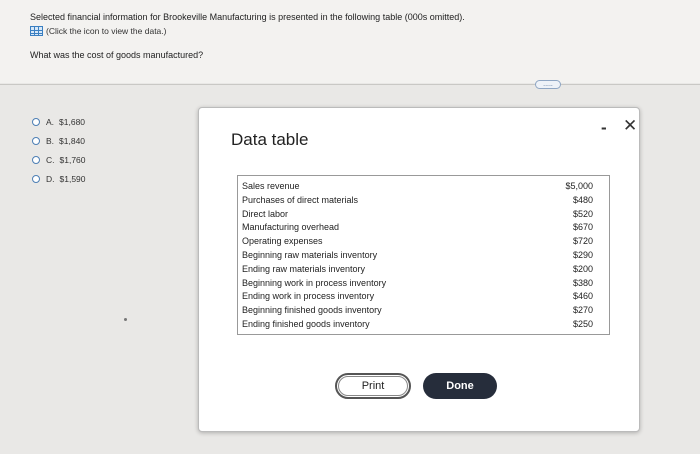 The height and width of the screenshot is (454, 700). I want to click on row-value: $720, so click(582, 241).